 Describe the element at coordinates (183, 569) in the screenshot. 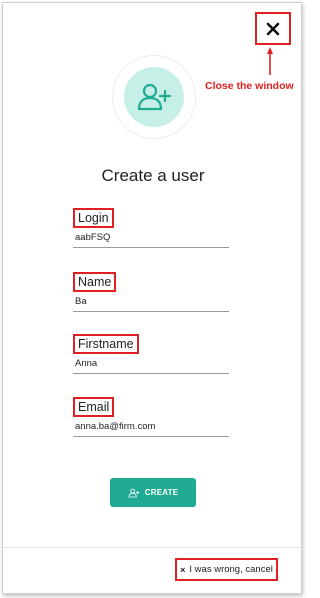

I see `close-icon: ×` at that location.